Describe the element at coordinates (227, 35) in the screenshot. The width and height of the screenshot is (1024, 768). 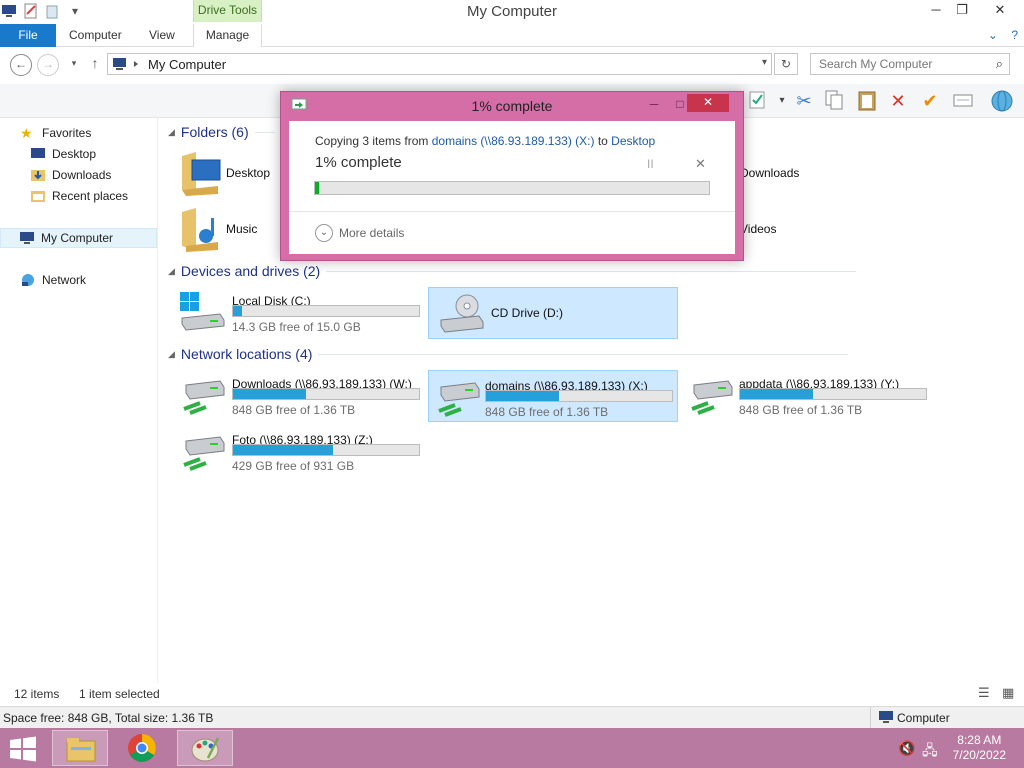
I see `tab-manage: Manage` at that location.